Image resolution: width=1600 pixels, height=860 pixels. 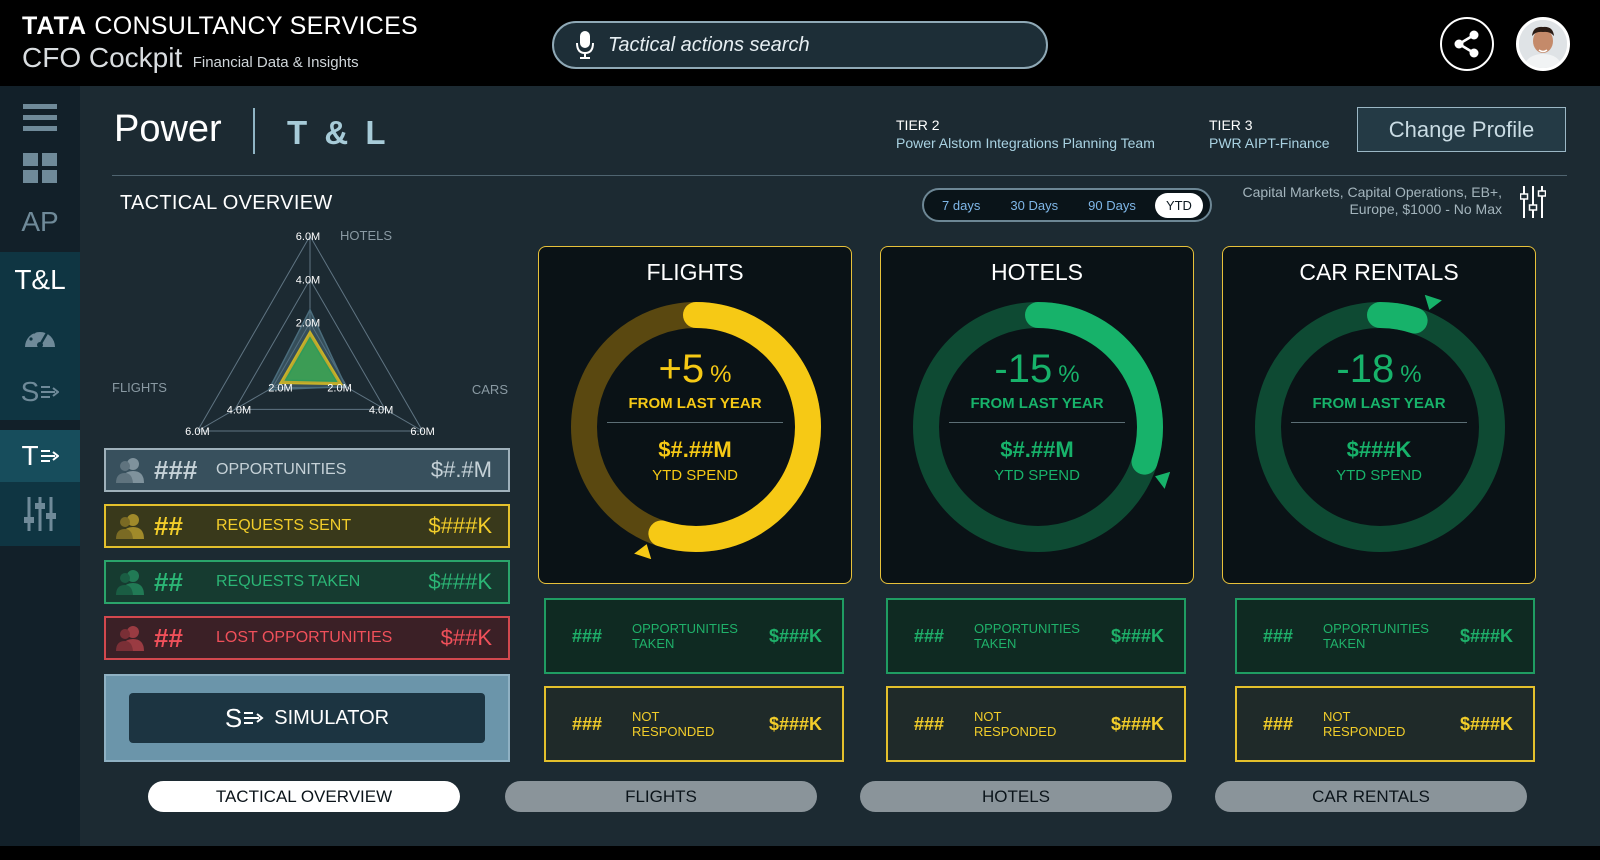 What do you see at coordinates (30, 391) in the screenshot?
I see `sidebar-item-simulator-label: S` at bounding box center [30, 391].